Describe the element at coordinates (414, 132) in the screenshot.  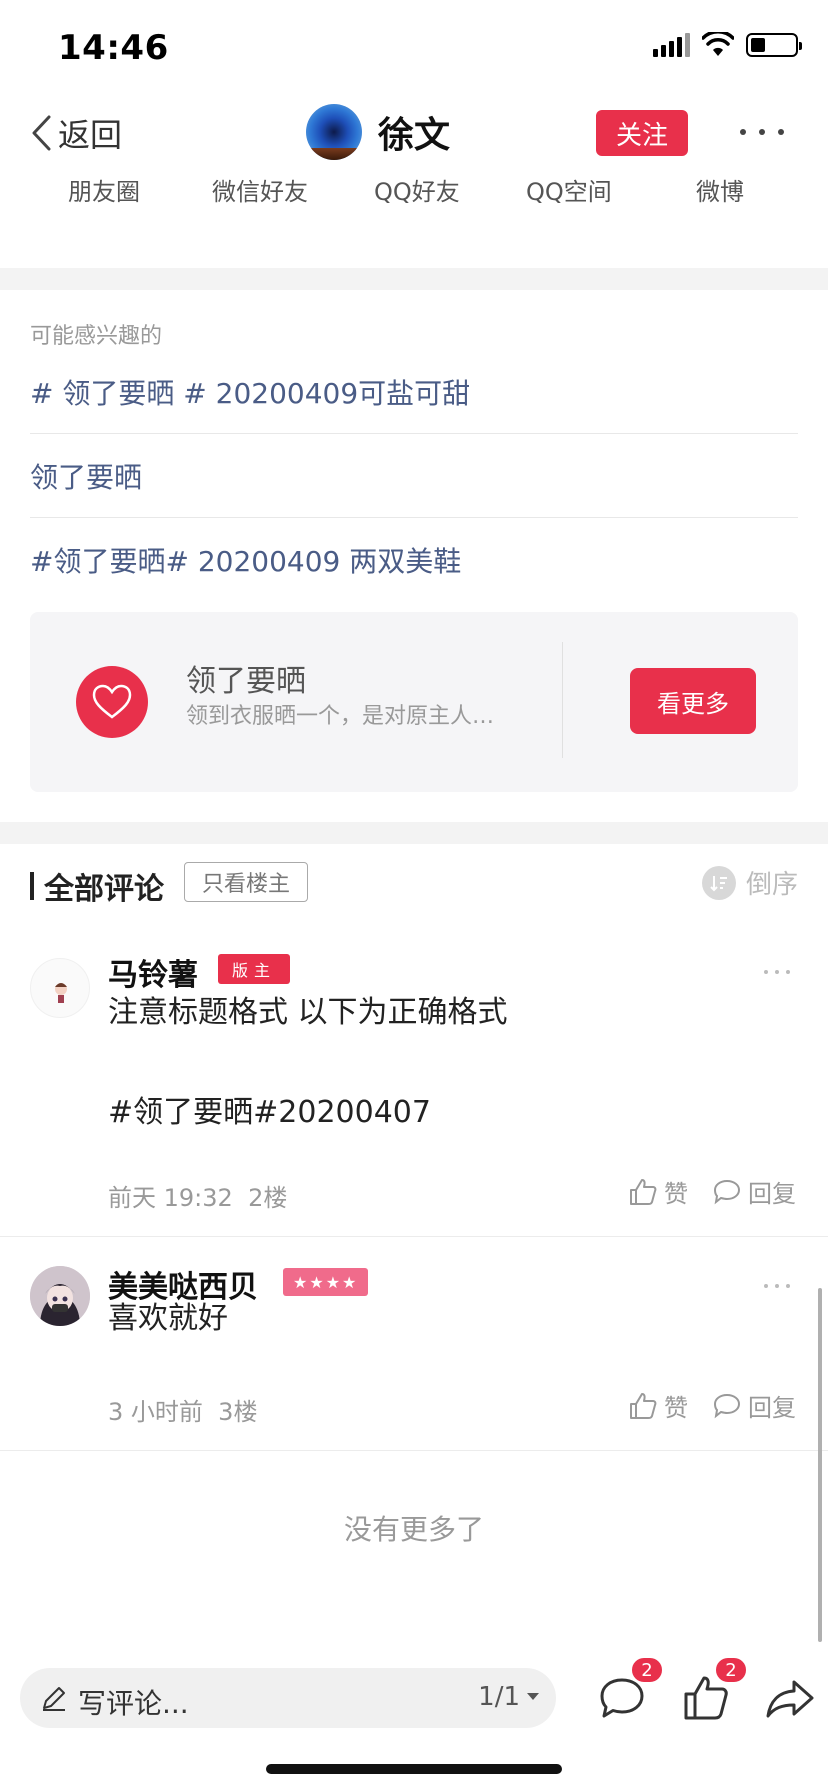
I see `author-name: 徐文` at that location.